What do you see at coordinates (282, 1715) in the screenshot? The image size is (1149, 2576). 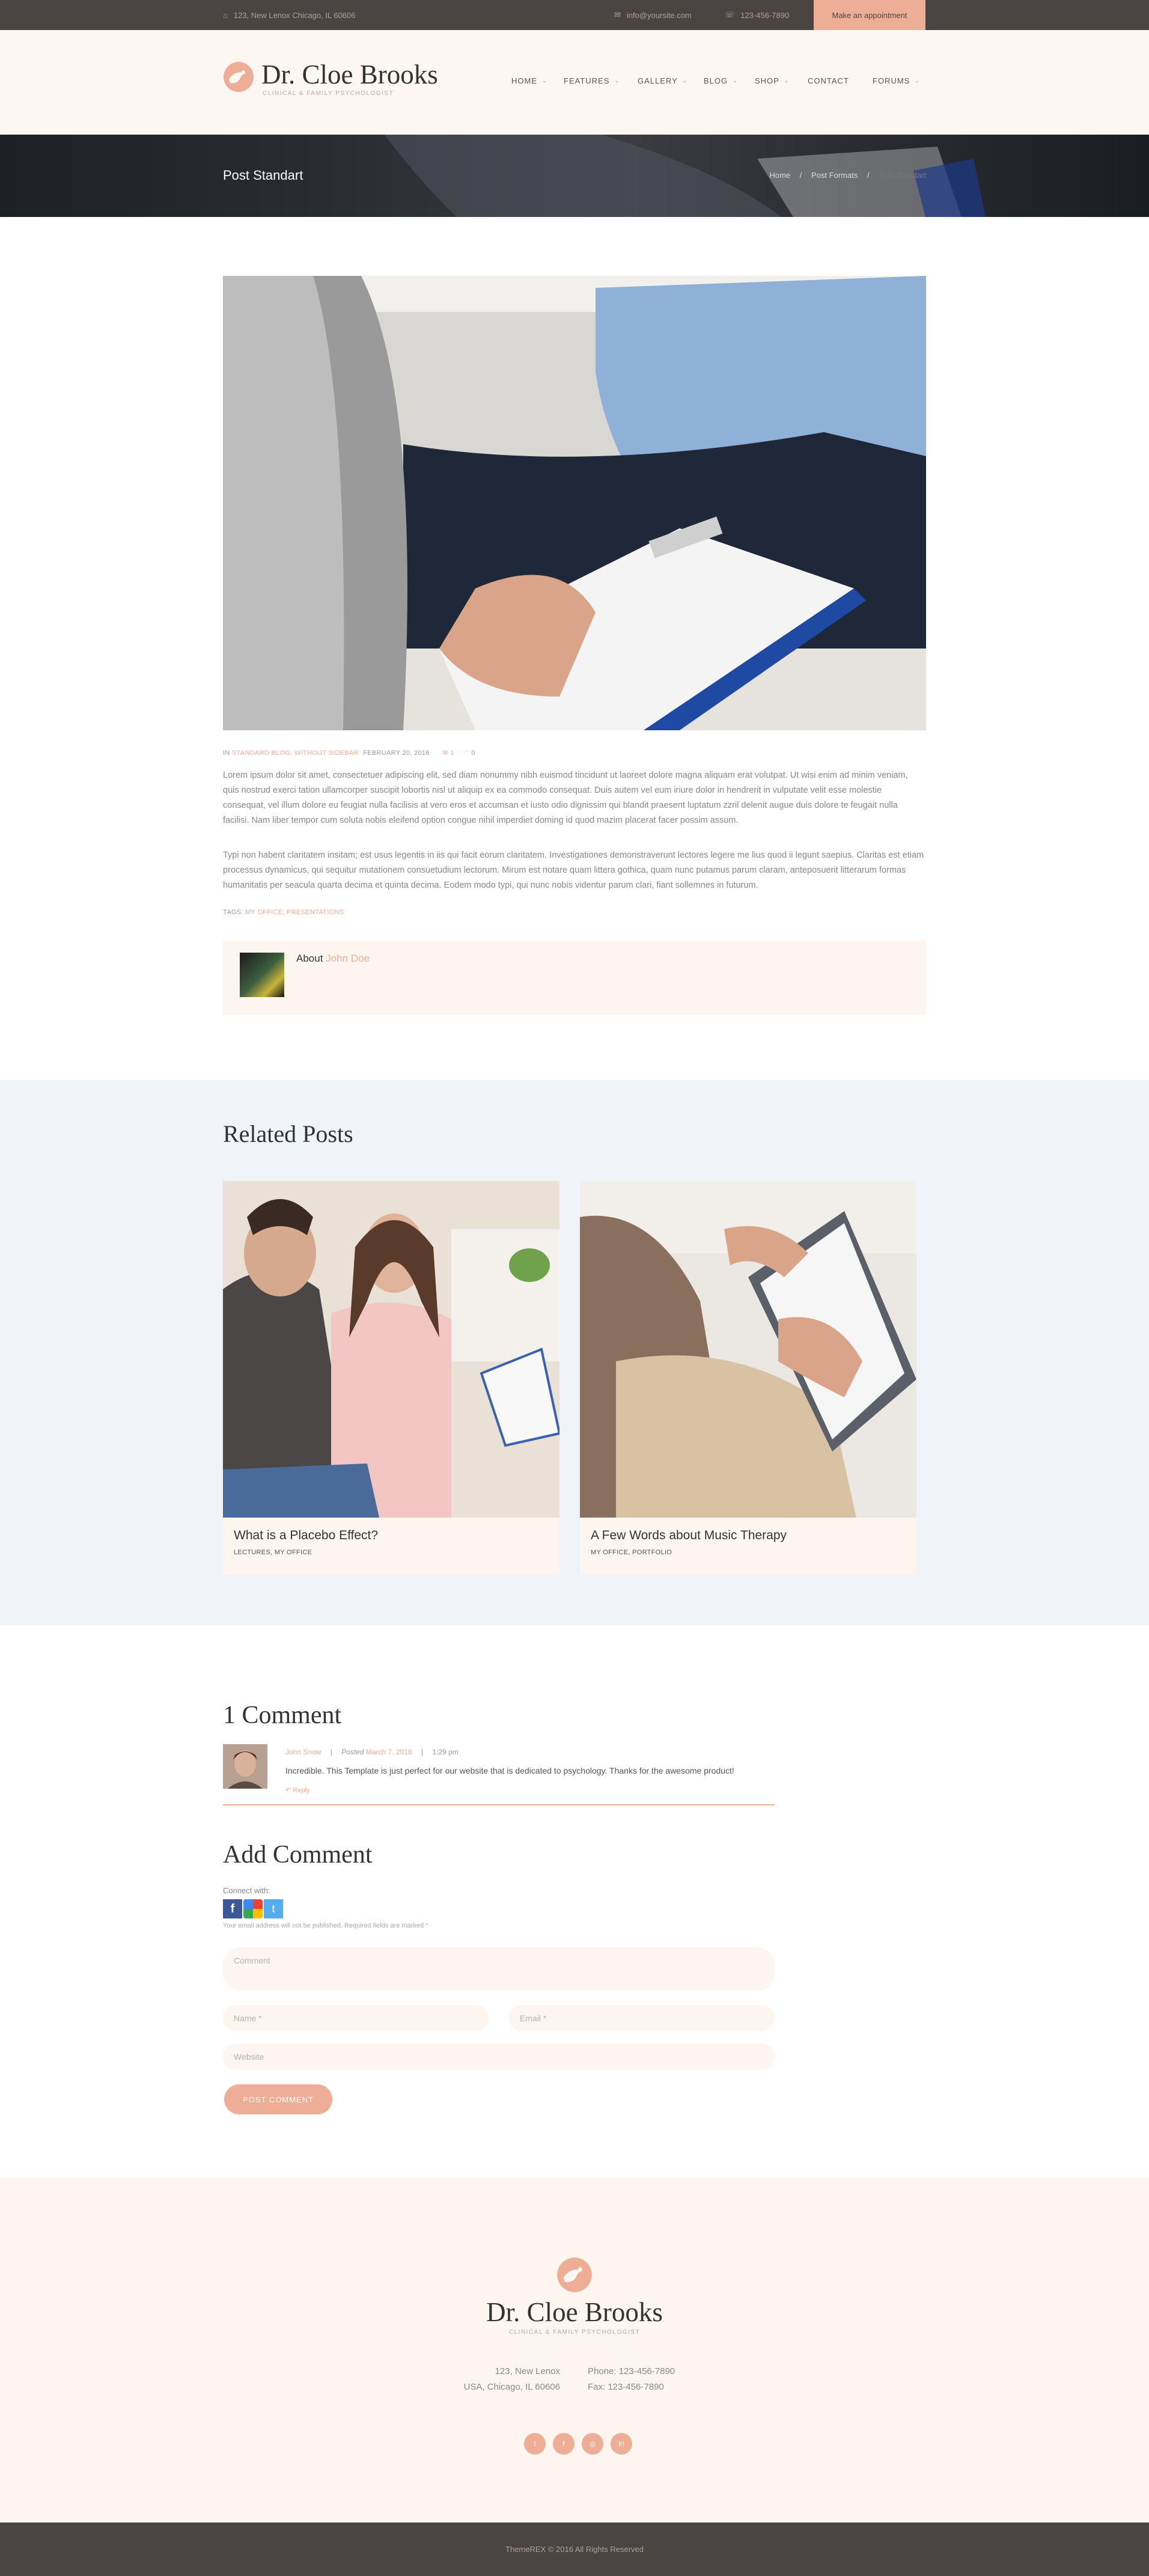 I see `comments-heading: 1 Comment` at bounding box center [282, 1715].